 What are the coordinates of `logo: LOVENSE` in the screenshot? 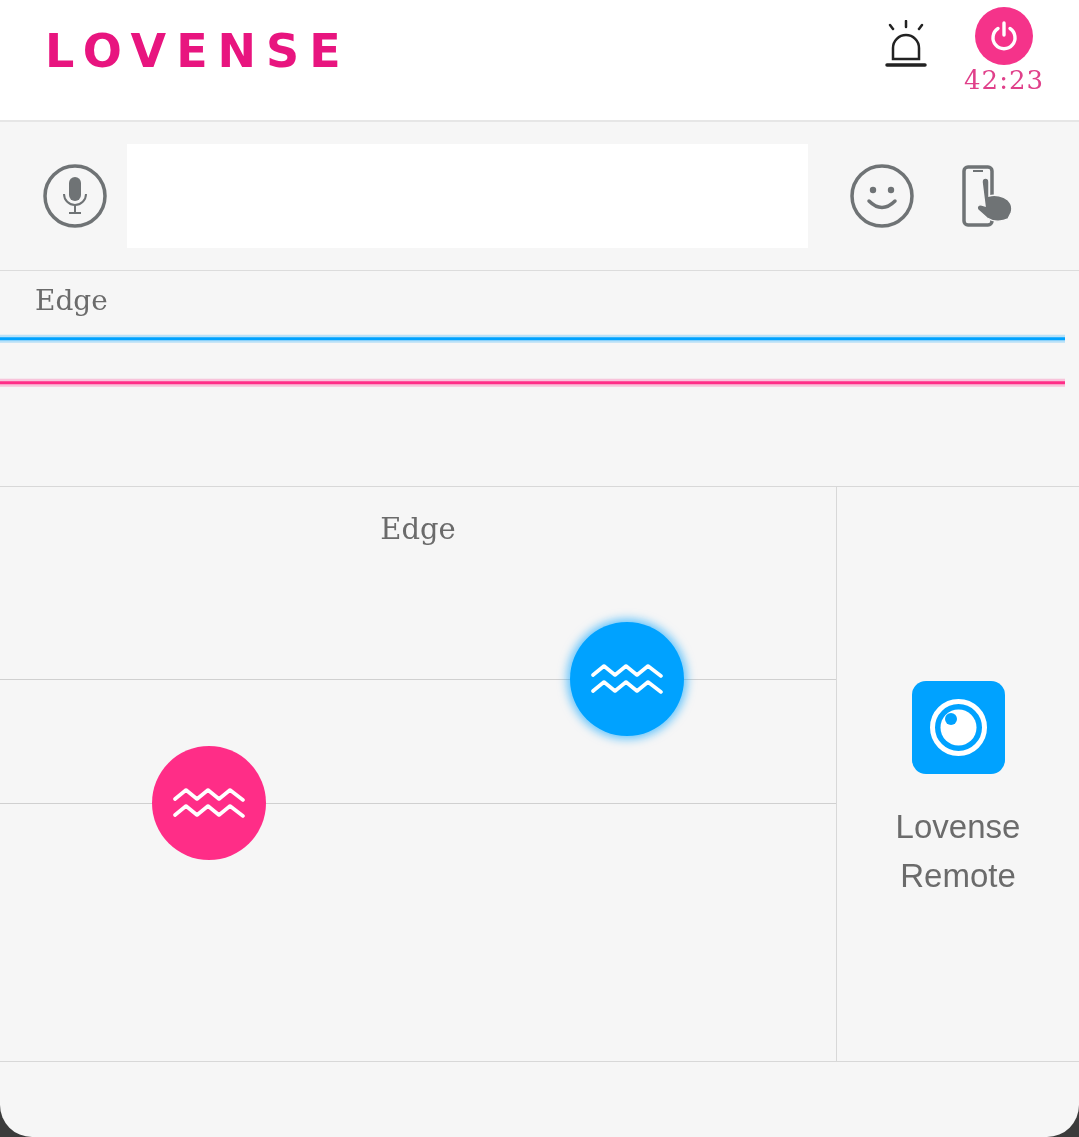 It's located at (198, 51).